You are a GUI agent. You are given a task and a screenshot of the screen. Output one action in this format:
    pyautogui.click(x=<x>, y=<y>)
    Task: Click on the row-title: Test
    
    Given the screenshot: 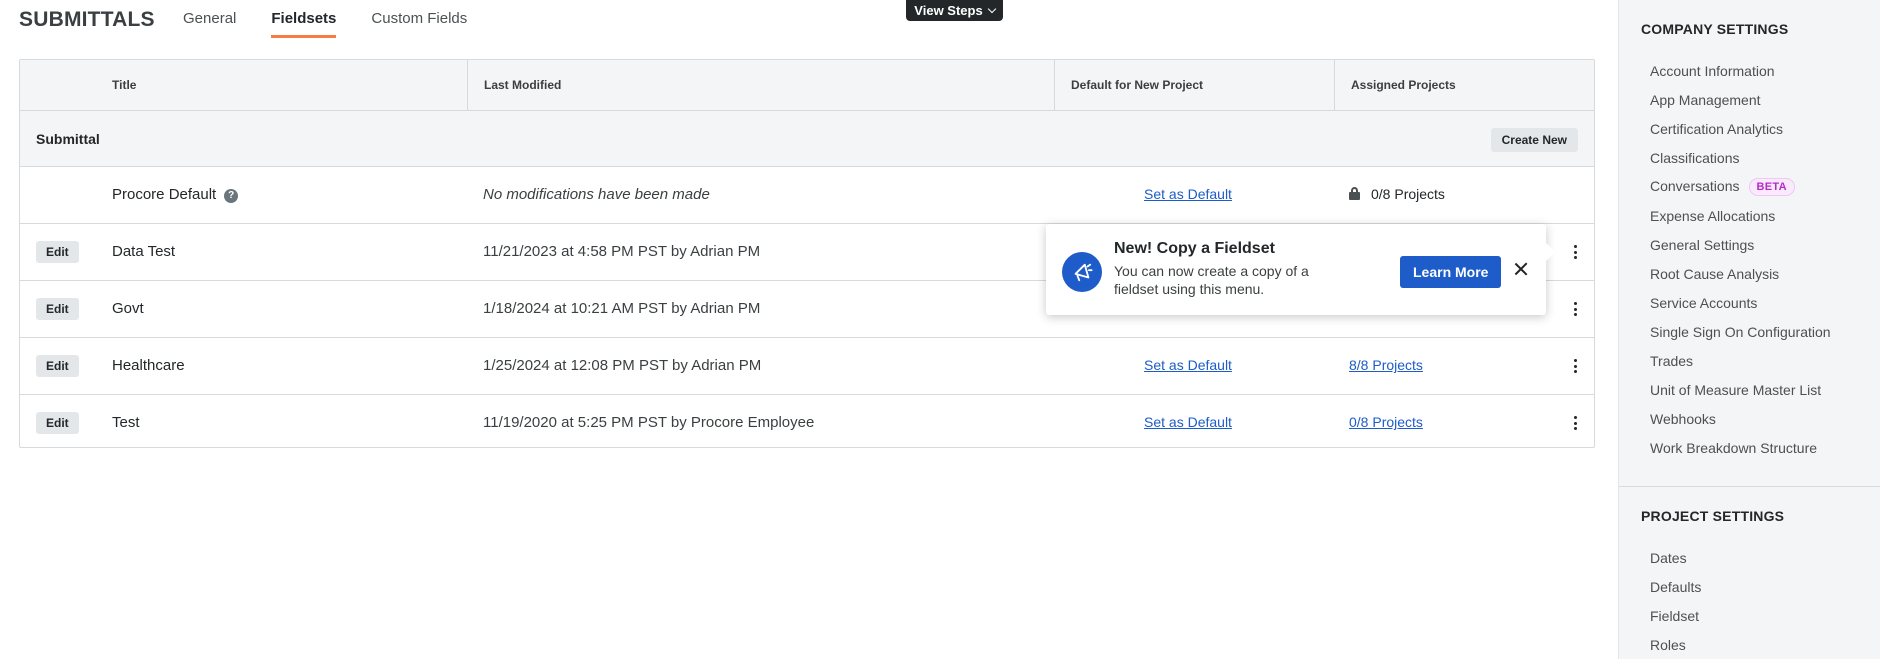 What is the action you would take?
    pyautogui.click(x=126, y=422)
    